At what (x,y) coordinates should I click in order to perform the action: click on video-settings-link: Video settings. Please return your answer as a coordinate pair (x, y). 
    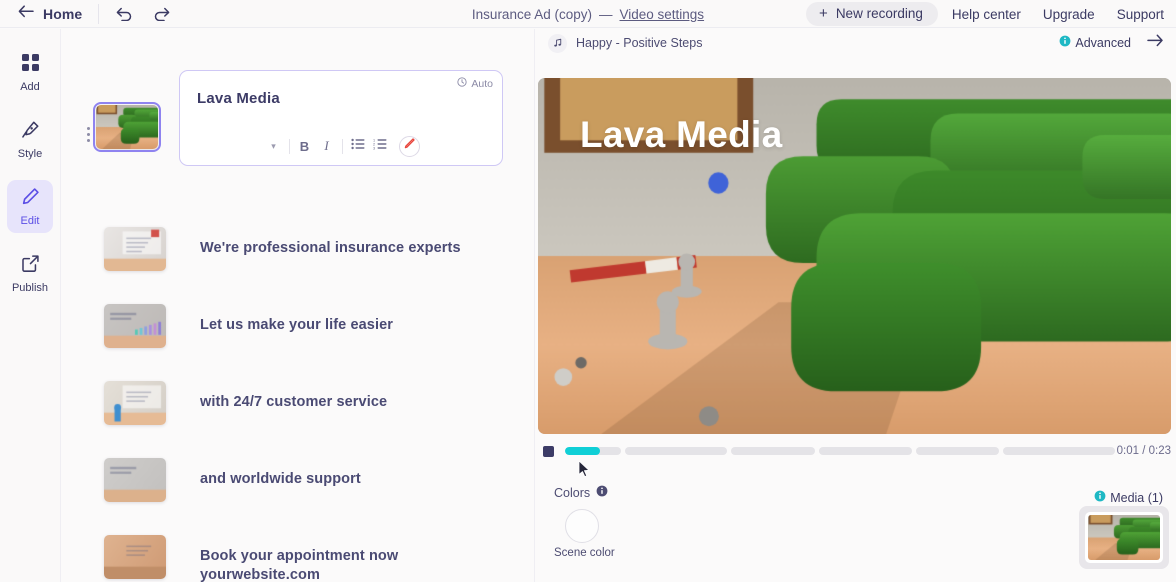
    Looking at the image, I should click on (662, 14).